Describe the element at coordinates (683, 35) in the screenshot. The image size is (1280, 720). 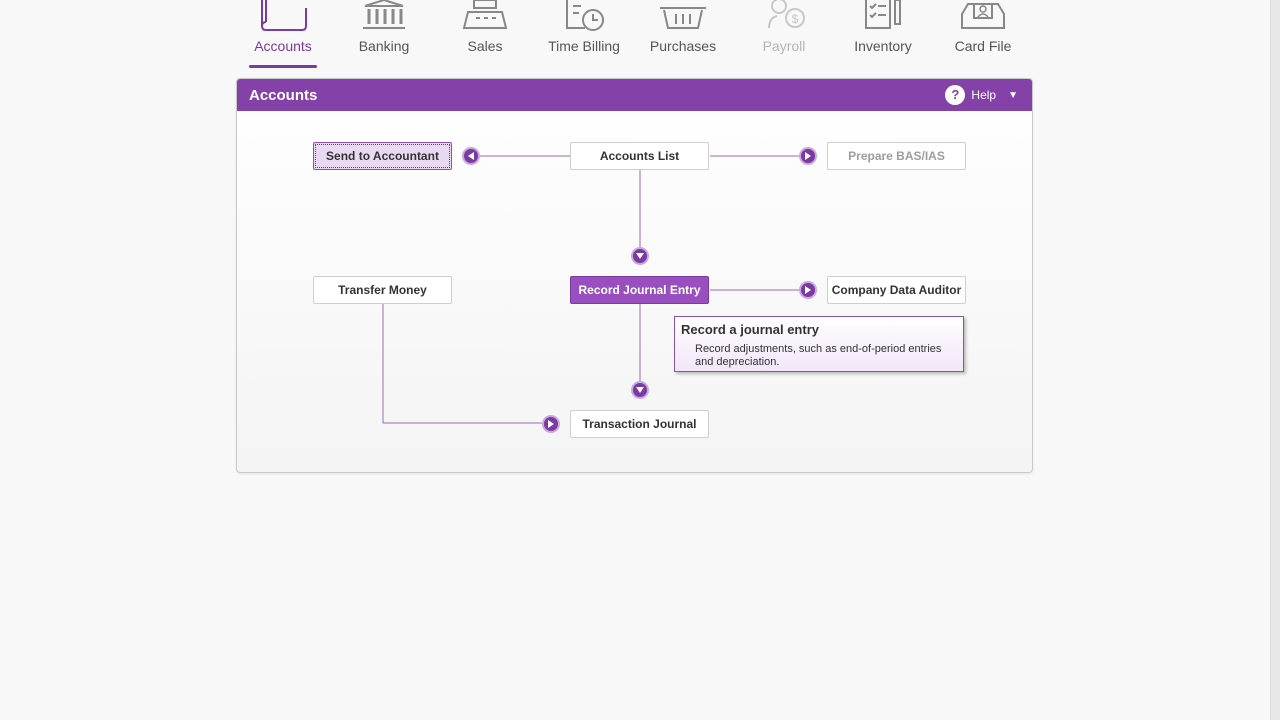
I see `nav-purchases: Purchases` at that location.